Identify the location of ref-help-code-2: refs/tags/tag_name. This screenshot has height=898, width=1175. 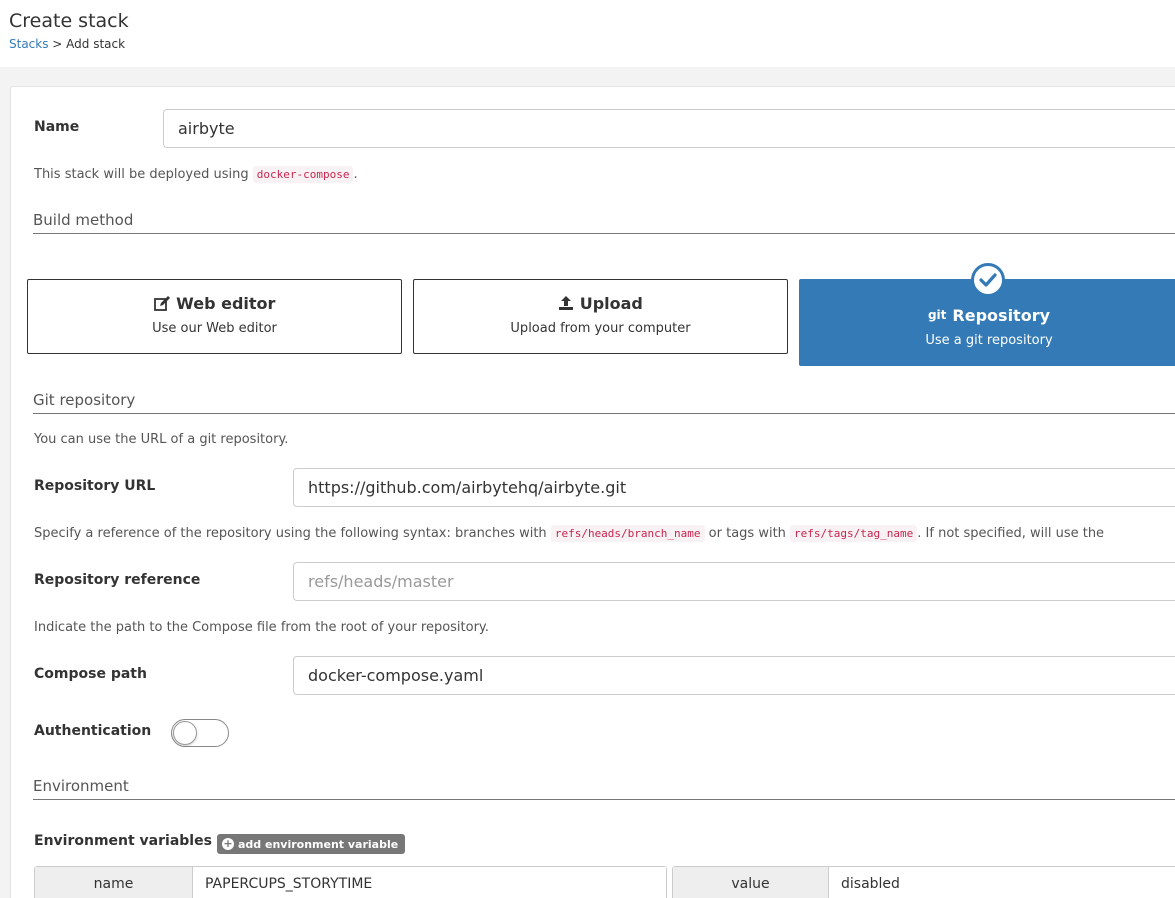
(854, 533).